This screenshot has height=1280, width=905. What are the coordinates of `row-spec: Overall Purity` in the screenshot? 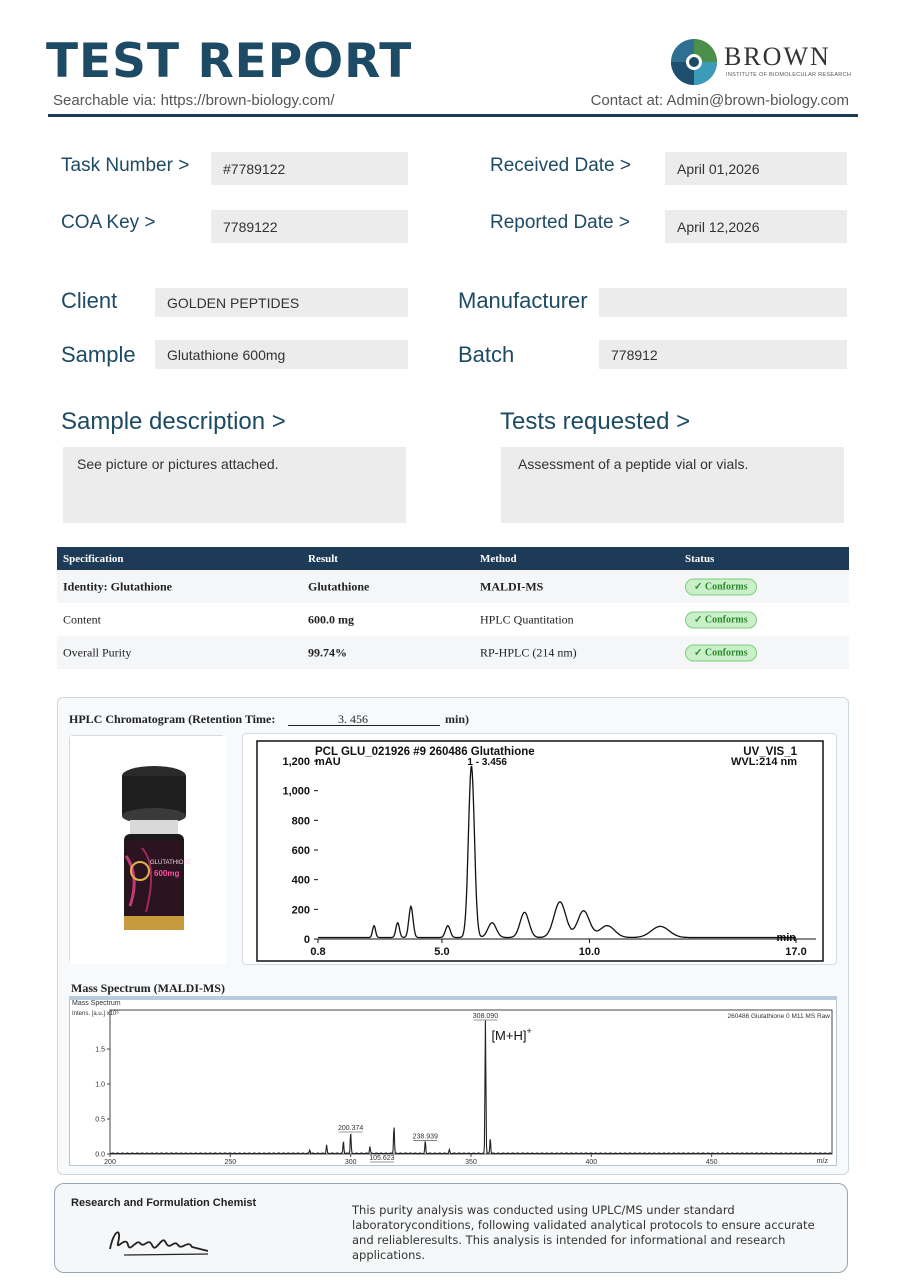 It's located at (97, 652).